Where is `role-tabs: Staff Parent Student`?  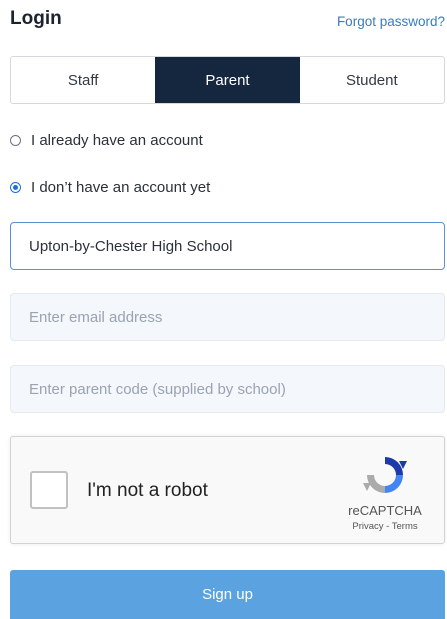 role-tabs: Staff Parent Student is located at coordinates (227, 80).